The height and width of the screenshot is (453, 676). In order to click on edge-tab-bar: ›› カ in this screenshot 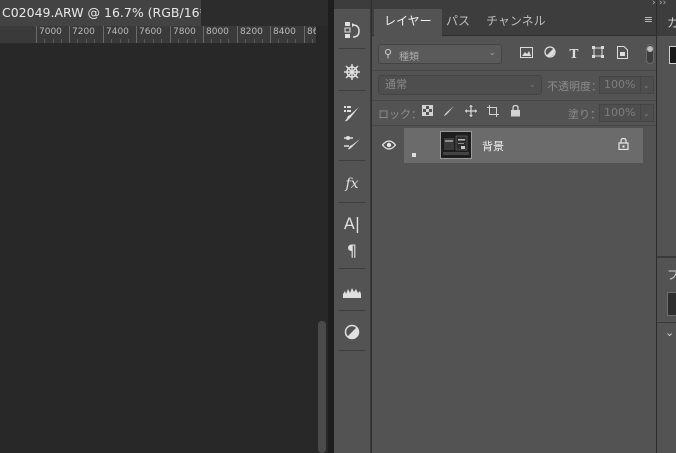, I will do `click(666, 18)`.